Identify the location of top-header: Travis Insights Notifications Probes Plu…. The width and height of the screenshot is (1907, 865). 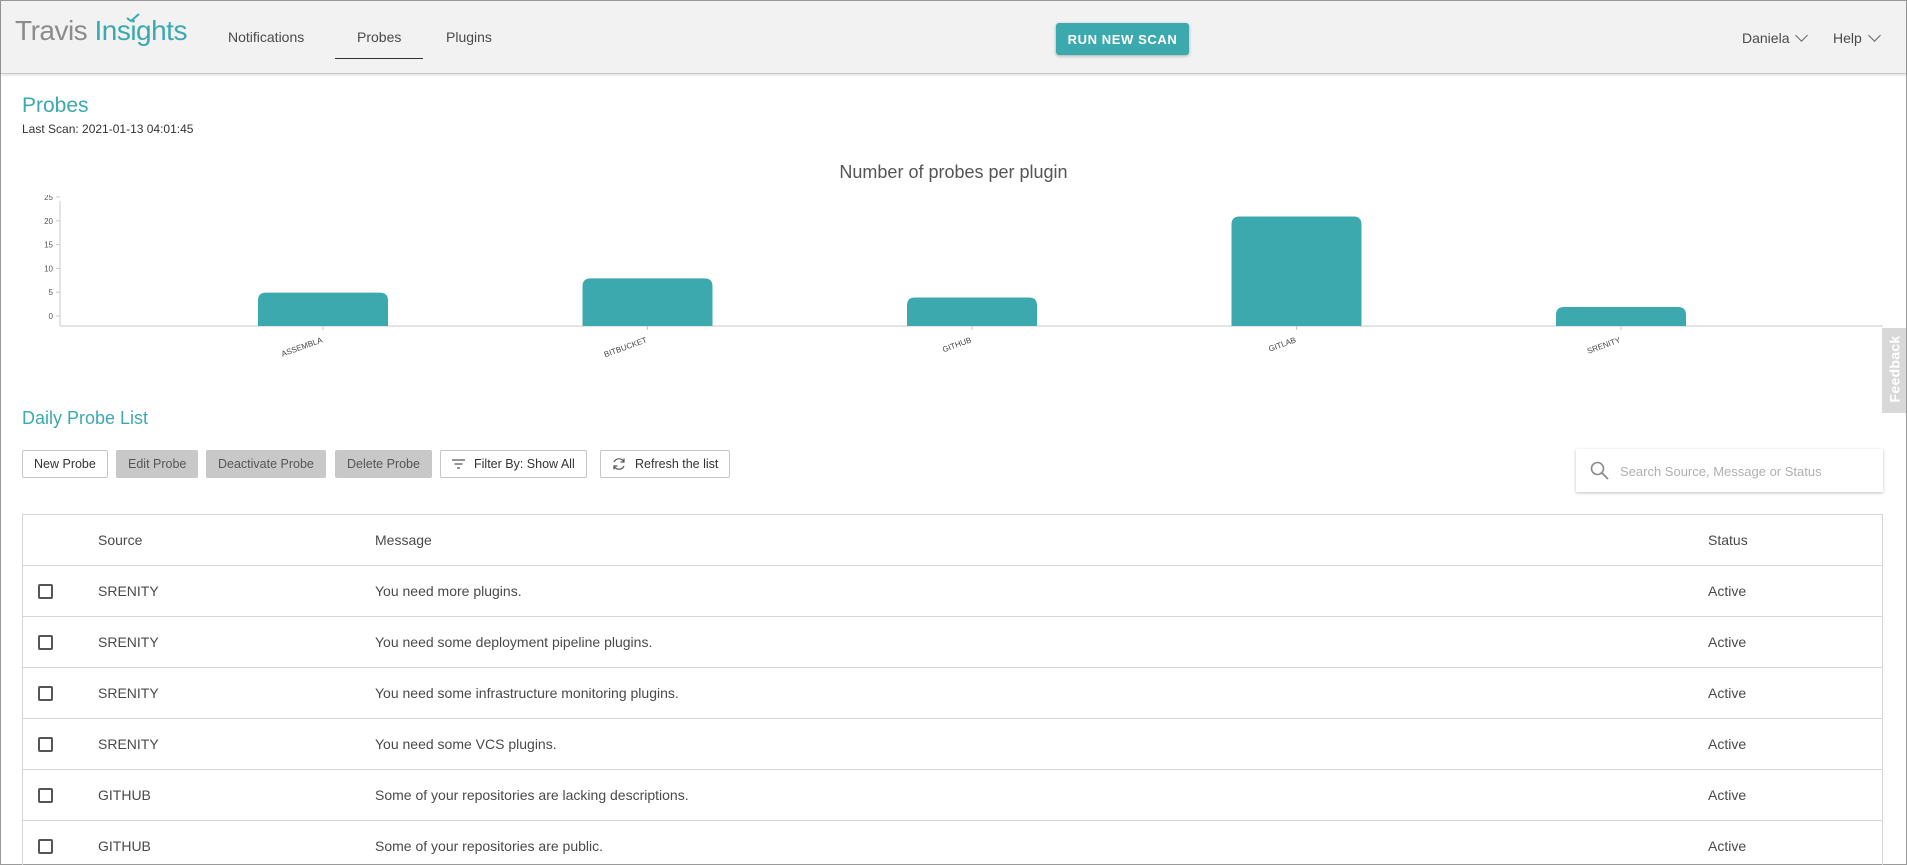
(953, 37).